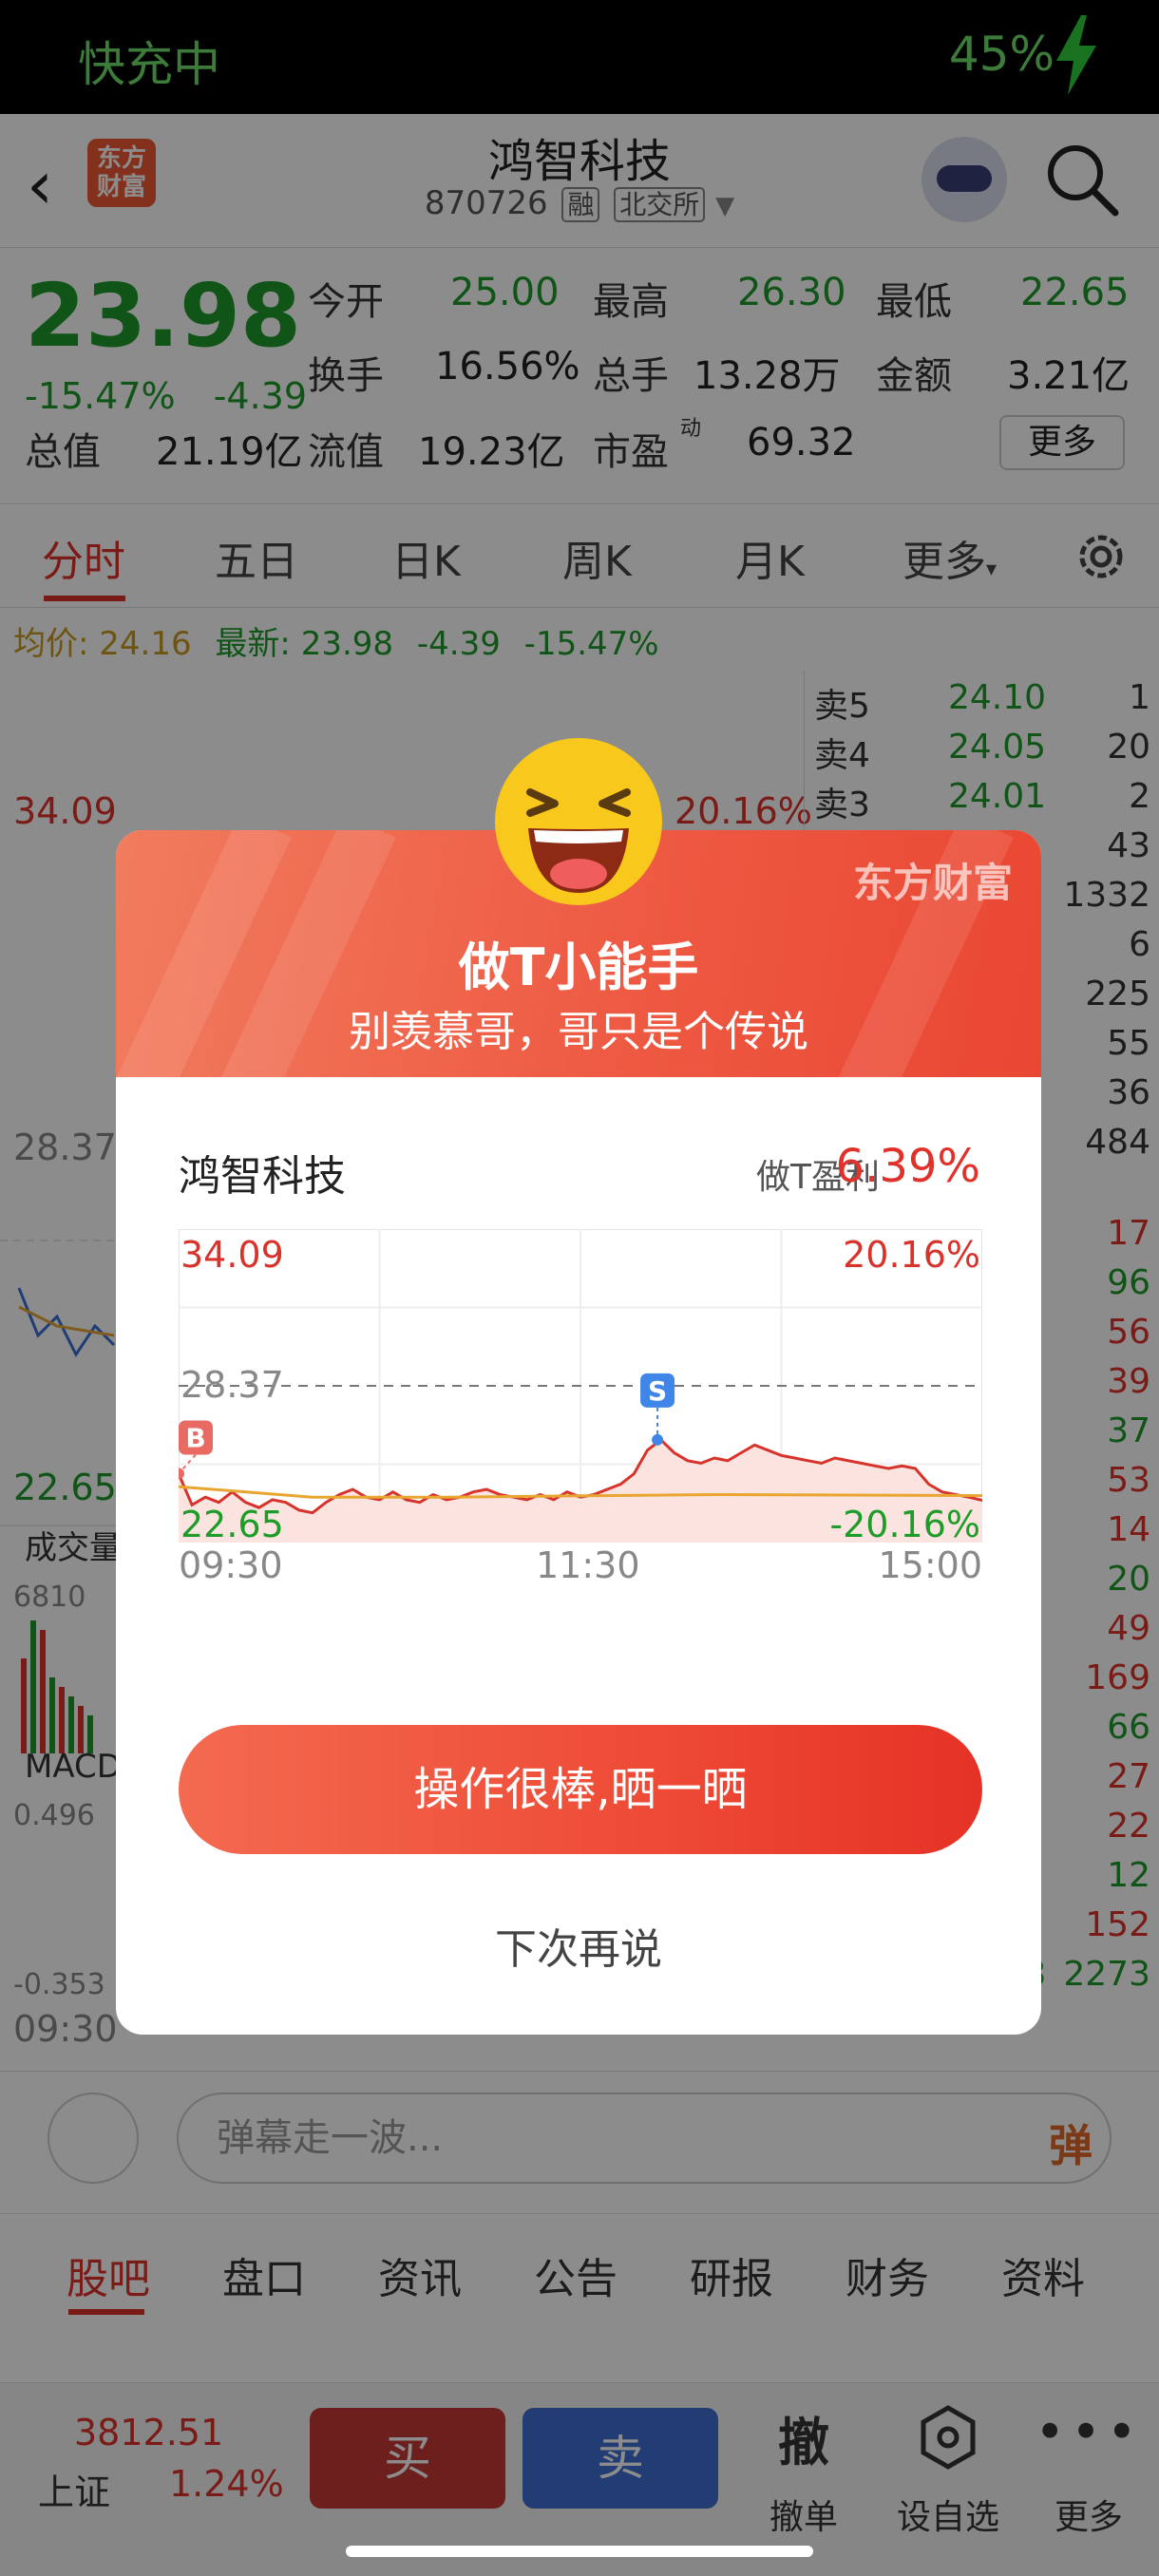  What do you see at coordinates (232, 1255) in the screenshot?
I see `y-tick-label: 34.09` at bounding box center [232, 1255].